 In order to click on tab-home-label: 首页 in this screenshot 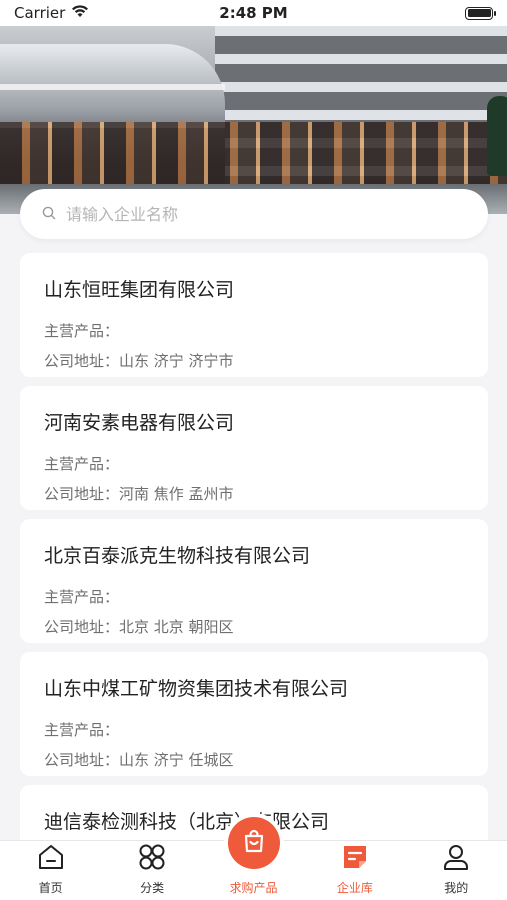, I will do `click(50, 888)`.